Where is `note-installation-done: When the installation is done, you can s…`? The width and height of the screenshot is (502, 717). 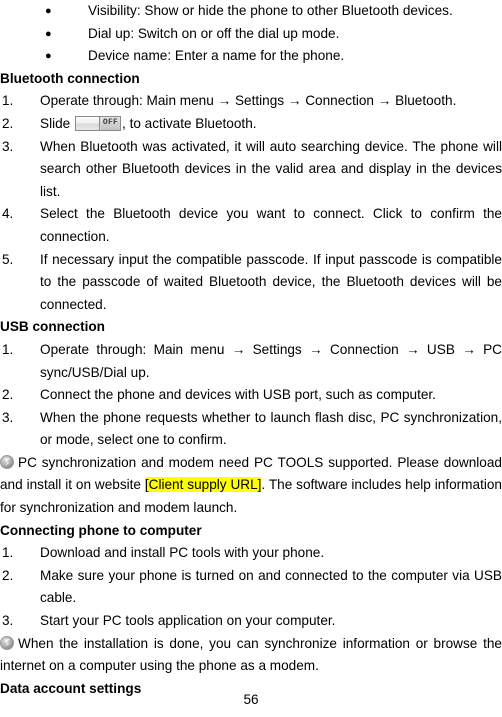
note-installation-done: When the installation is done, you can s… is located at coordinates (251, 655).